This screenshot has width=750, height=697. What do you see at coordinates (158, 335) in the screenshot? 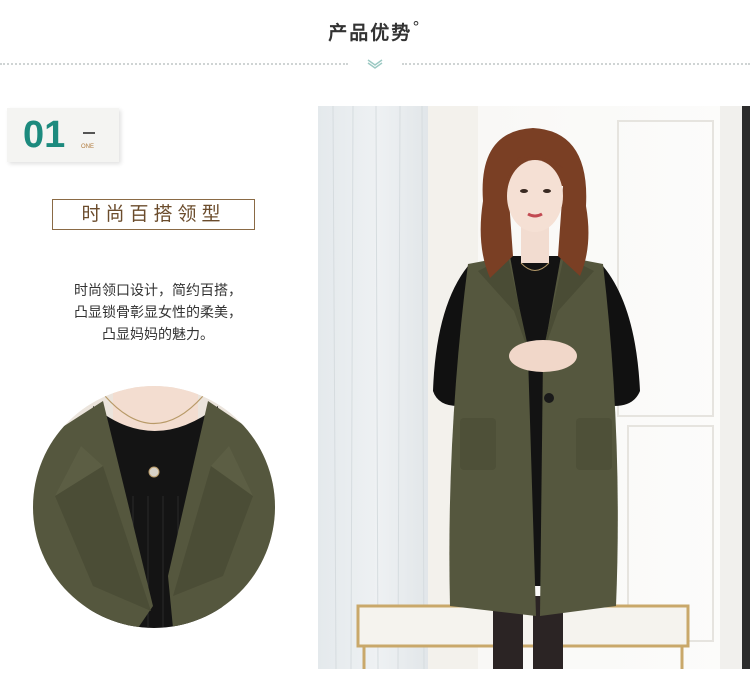
I see `description-line: 凸显妈妈的魅力。` at bounding box center [158, 335].